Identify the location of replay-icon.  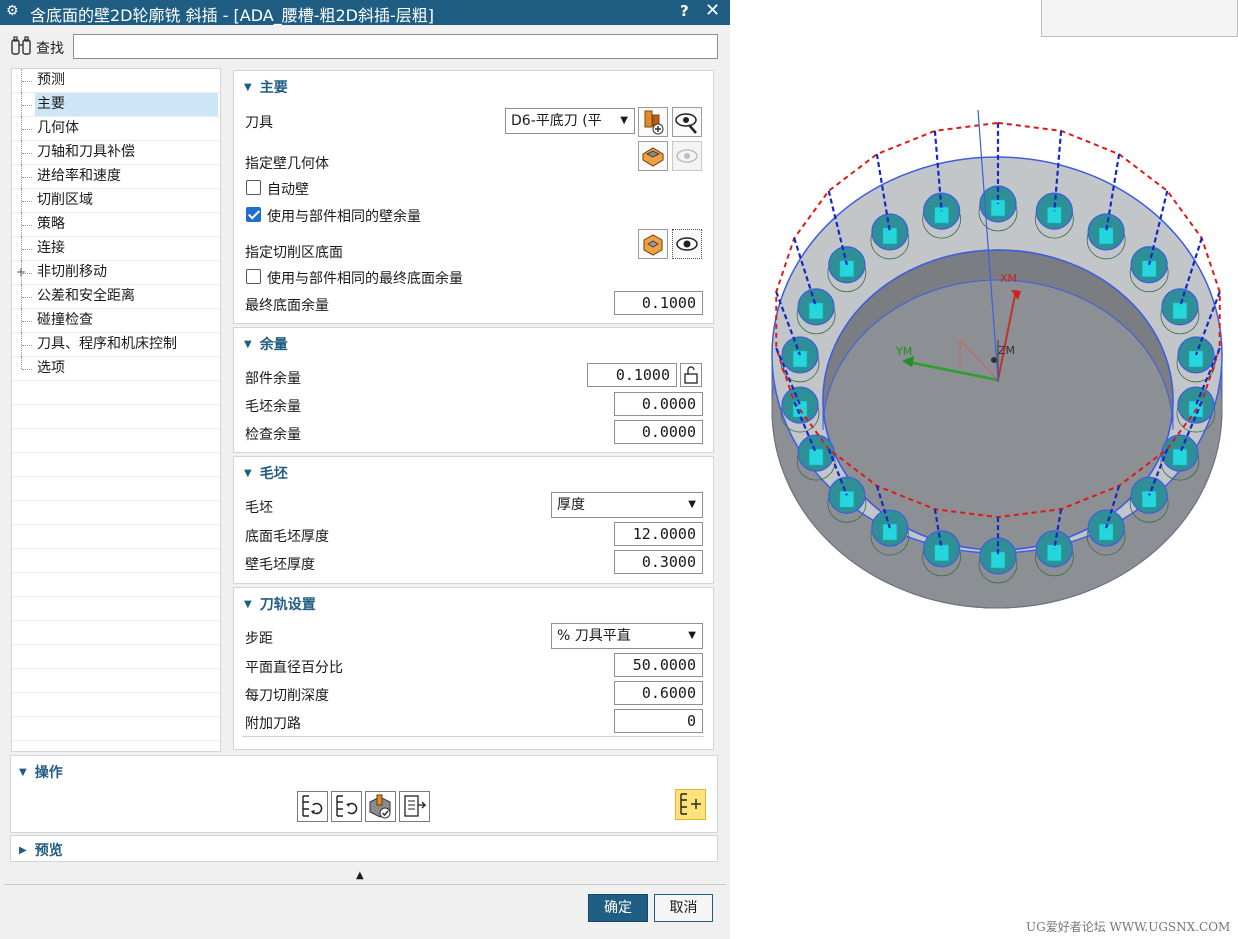
(347, 806).